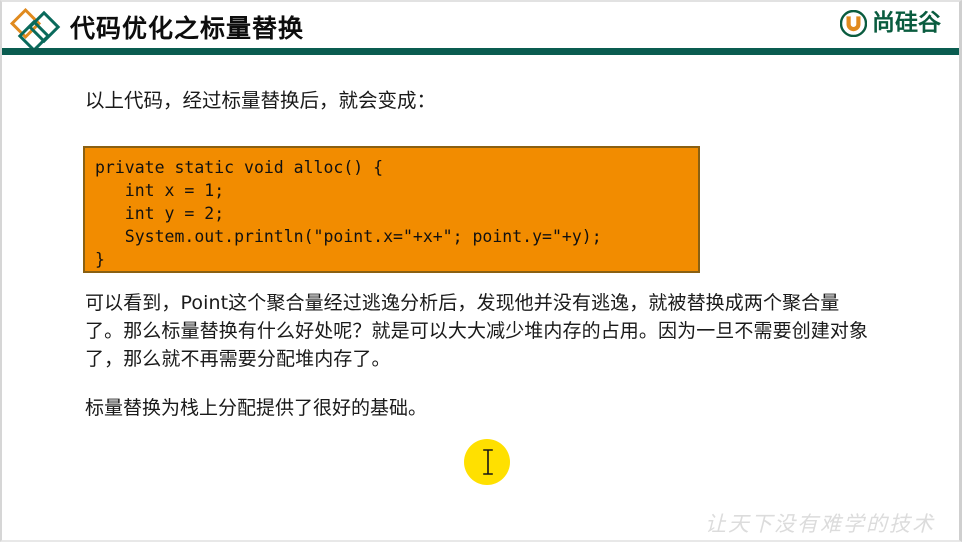  I want to click on intro-paragraph: 以上代码，经过标量替换后，就会变成：, so click(261, 100).